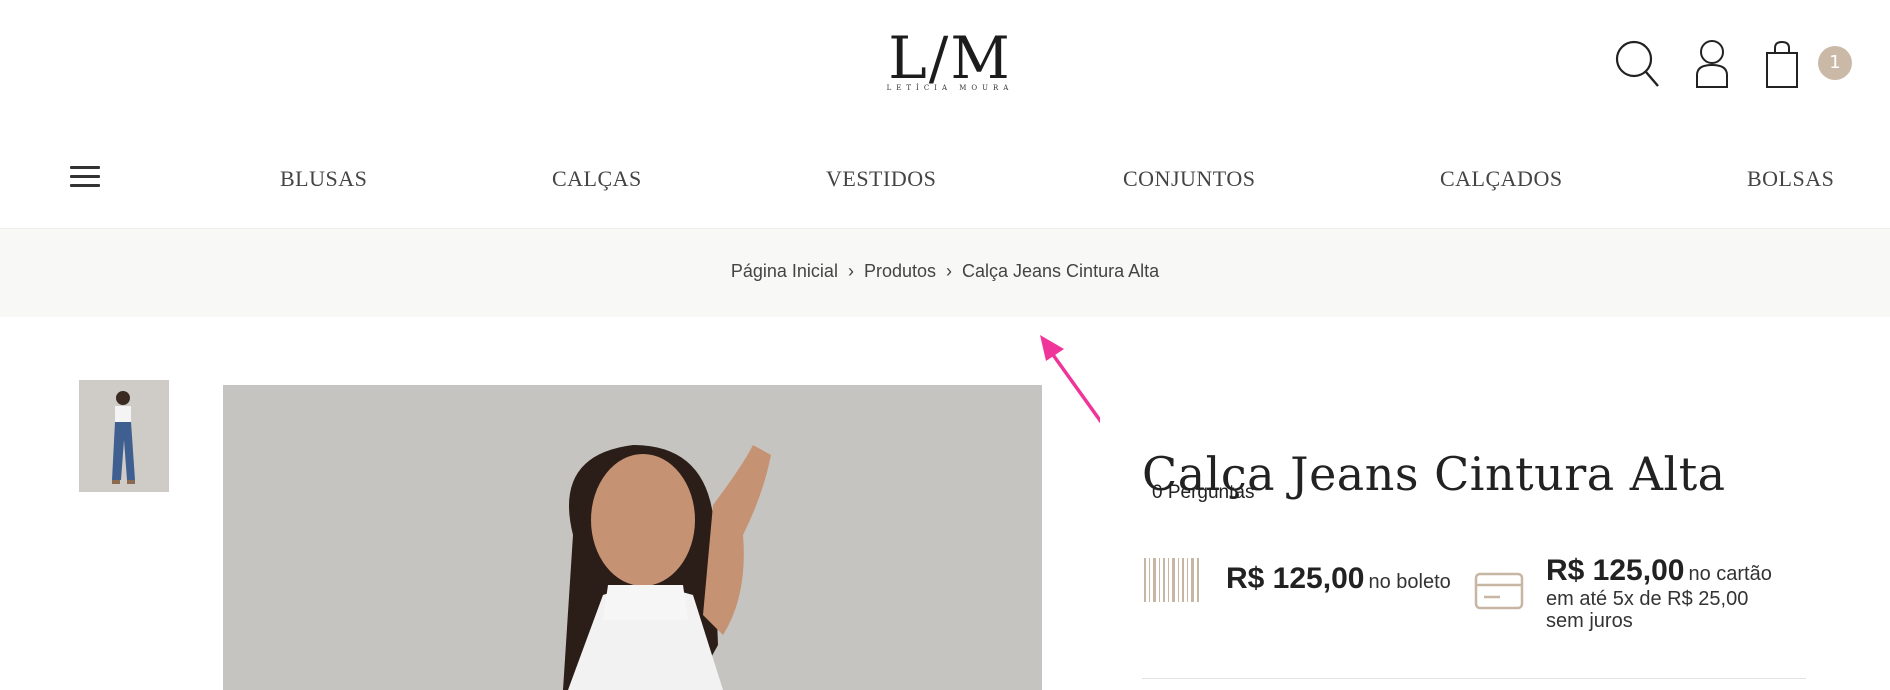 The width and height of the screenshot is (1890, 690). I want to click on header-icons, so click(1716, 66).